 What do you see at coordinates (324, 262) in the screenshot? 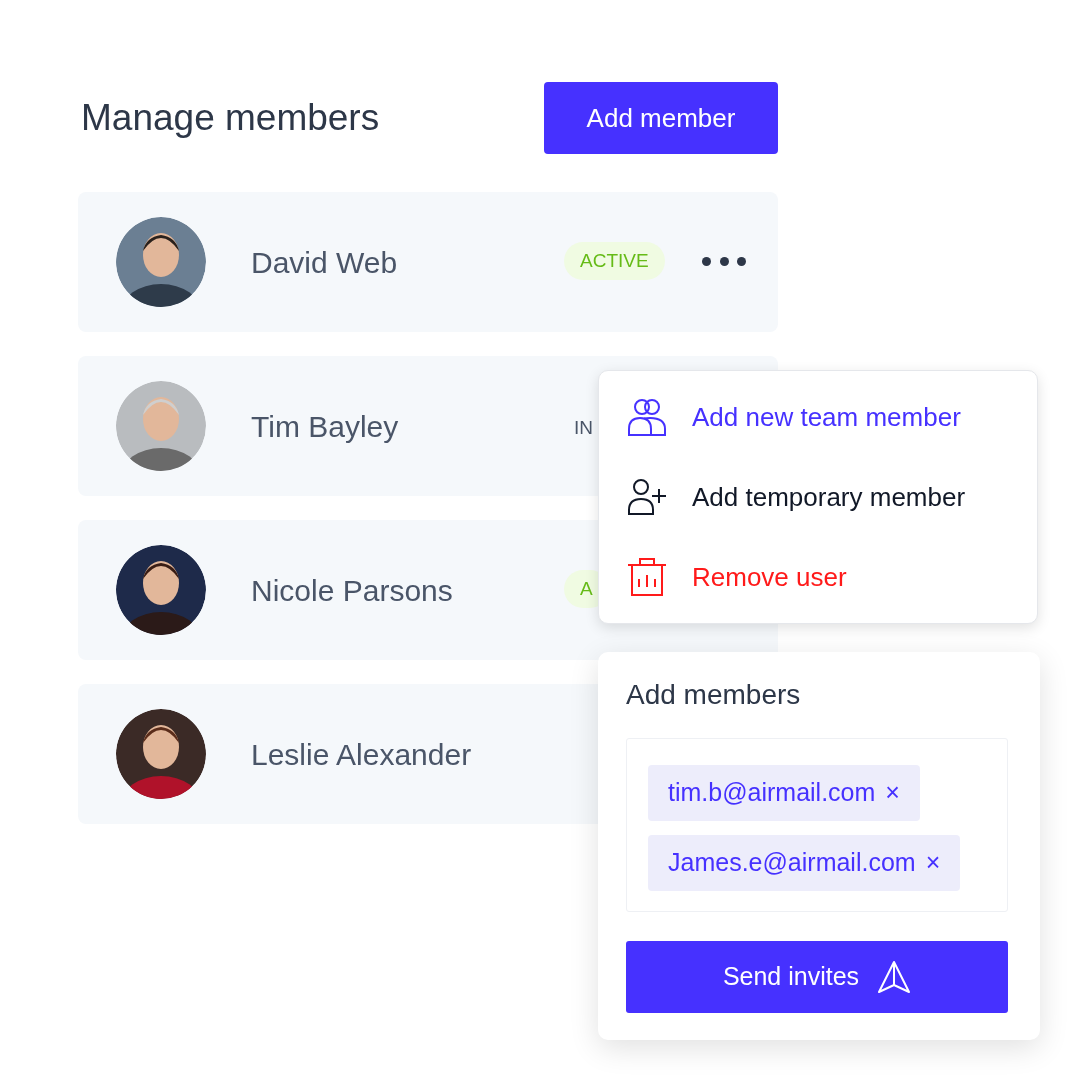
I see `member-name: David Web` at bounding box center [324, 262].